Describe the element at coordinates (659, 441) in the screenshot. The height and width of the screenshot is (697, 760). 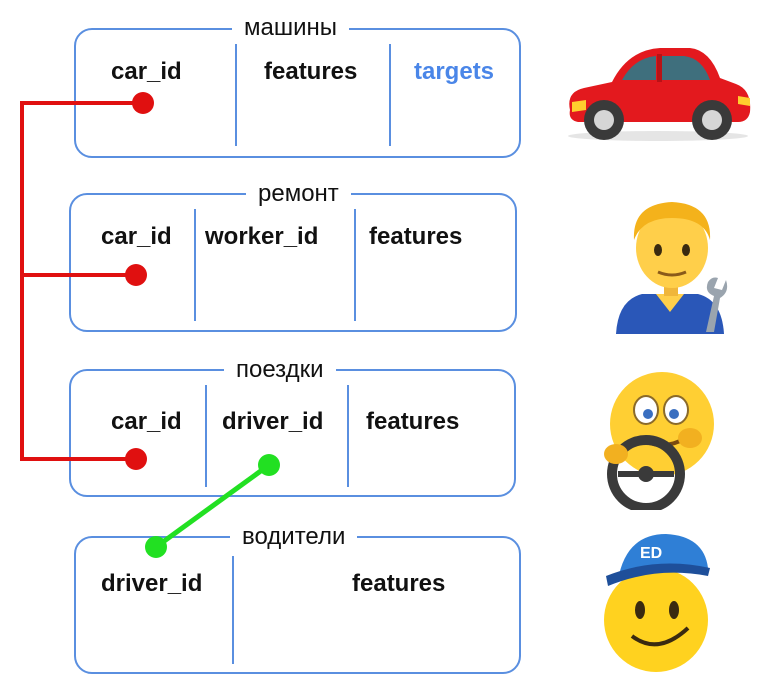
I see `driving-face-icon` at that location.